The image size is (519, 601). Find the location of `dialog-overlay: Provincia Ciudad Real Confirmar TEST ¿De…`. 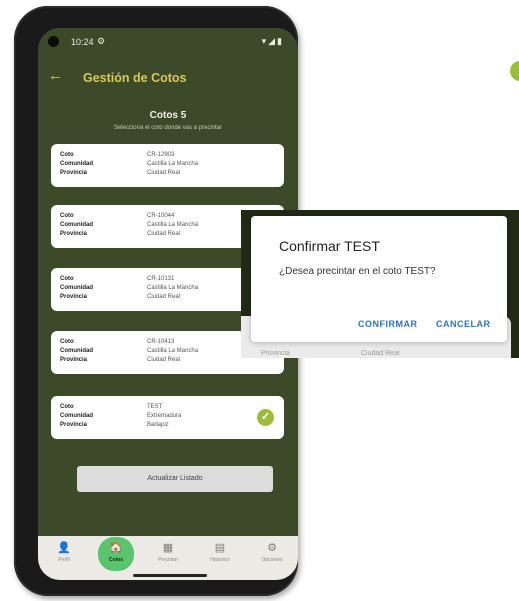

dialog-overlay: Provincia Ciudad Real Confirmar TEST ¿De… is located at coordinates (380, 284).